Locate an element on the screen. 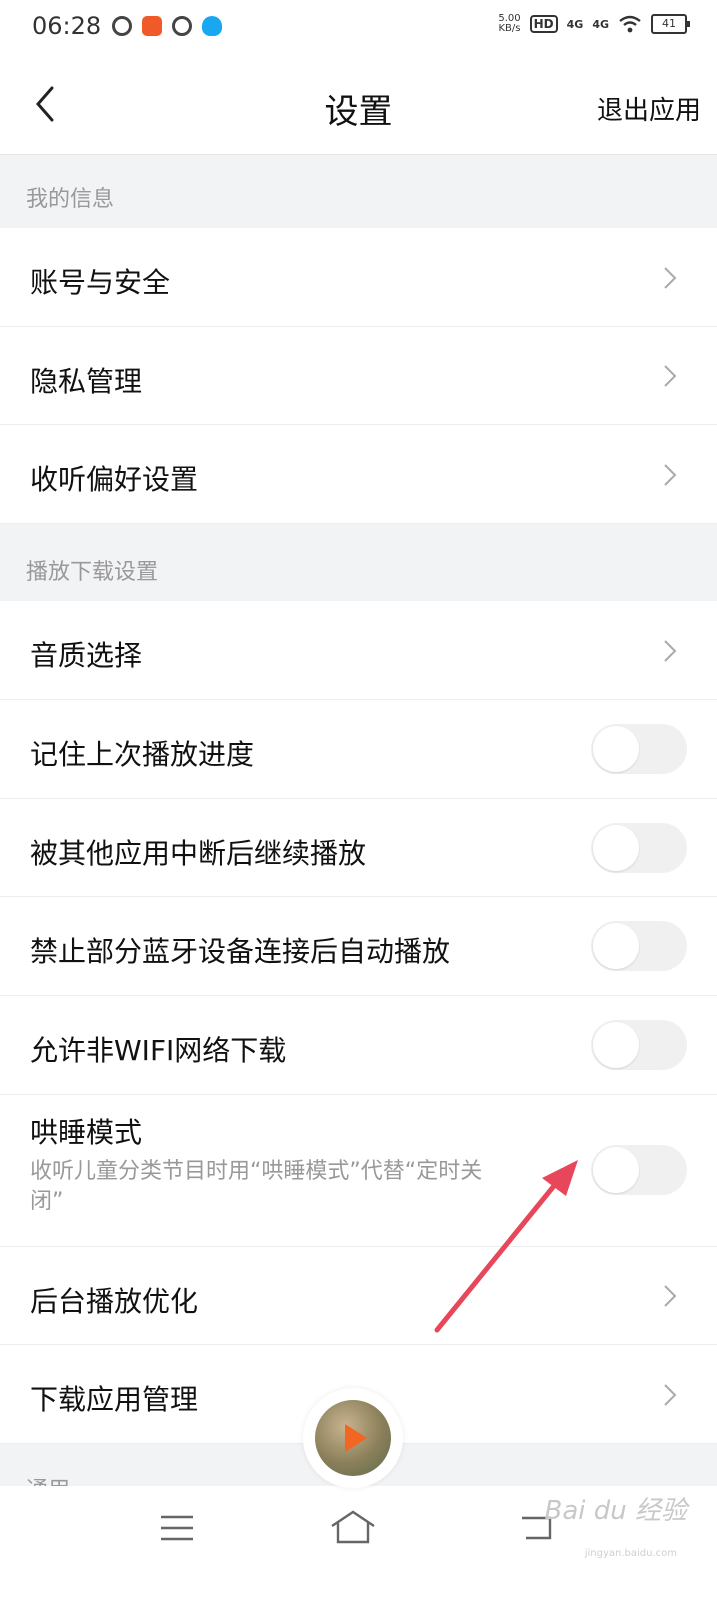  watermark-url: jingyan.baidu.com is located at coordinates (630, 1553).